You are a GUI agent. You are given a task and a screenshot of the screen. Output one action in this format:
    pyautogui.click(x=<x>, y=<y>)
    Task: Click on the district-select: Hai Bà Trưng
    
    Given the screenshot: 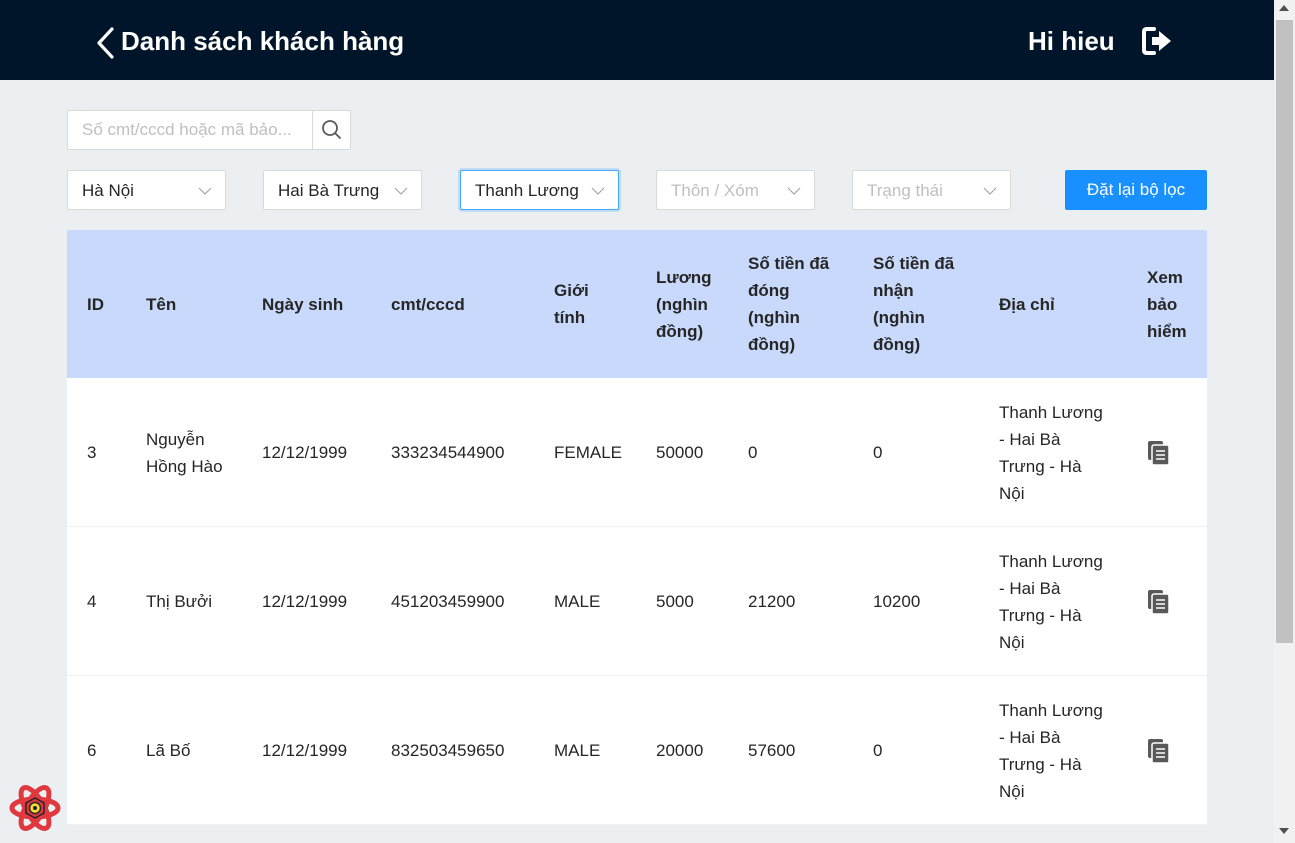 What is the action you would take?
    pyautogui.click(x=342, y=190)
    